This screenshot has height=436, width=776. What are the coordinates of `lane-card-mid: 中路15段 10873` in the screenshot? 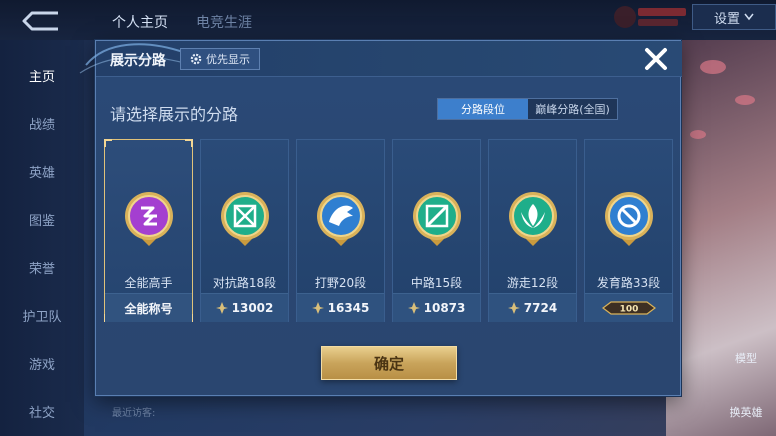 It's located at (436, 230).